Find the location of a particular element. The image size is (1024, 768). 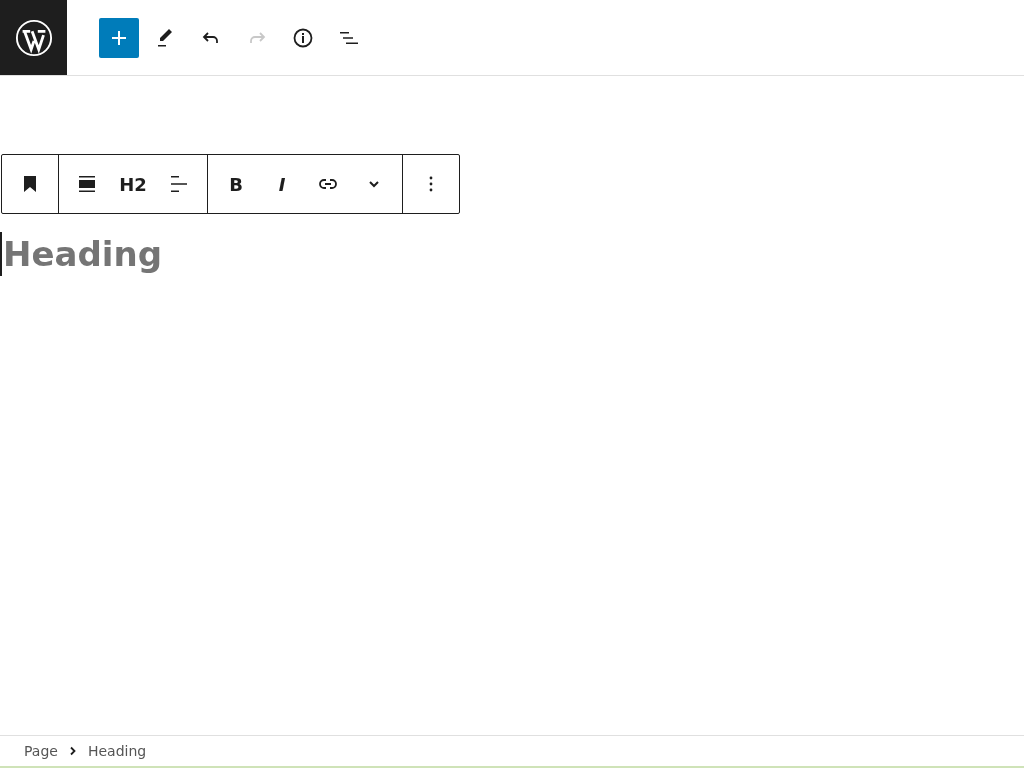

breadcrumb-link: Page is located at coordinates (41, 751).